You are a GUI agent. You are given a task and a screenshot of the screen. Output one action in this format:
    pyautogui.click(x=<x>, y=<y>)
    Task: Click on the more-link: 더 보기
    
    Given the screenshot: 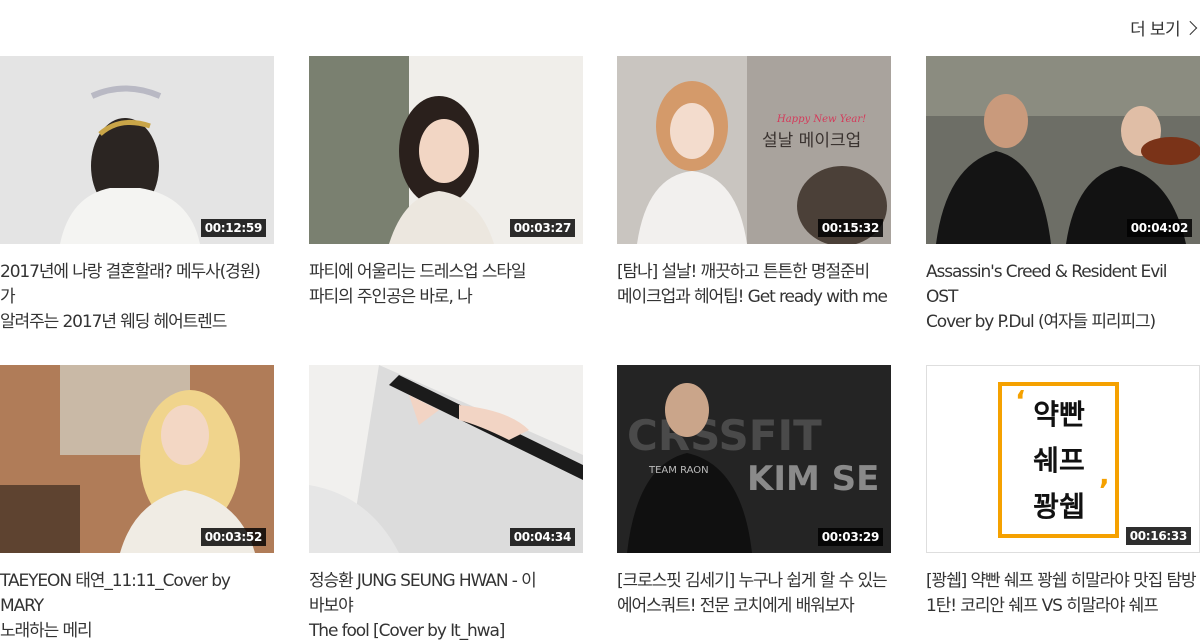 What is the action you would take?
    pyautogui.click(x=1164, y=27)
    